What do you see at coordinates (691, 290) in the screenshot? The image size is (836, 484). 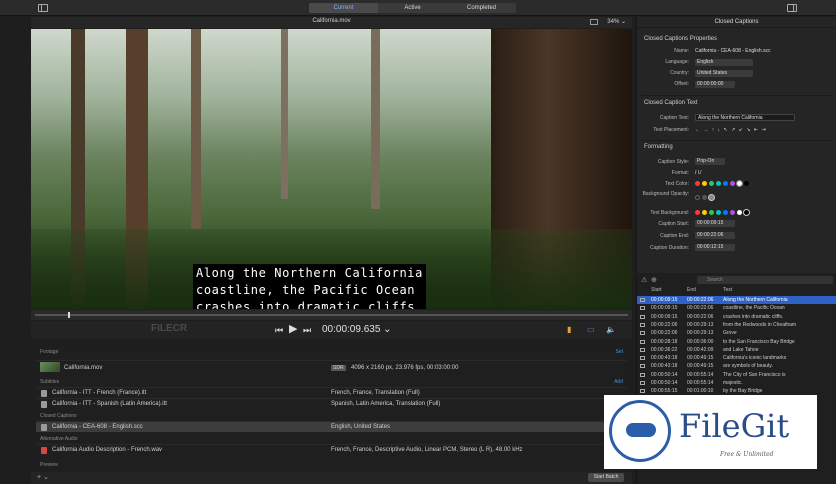 I see `column-header-end: End` at bounding box center [691, 290].